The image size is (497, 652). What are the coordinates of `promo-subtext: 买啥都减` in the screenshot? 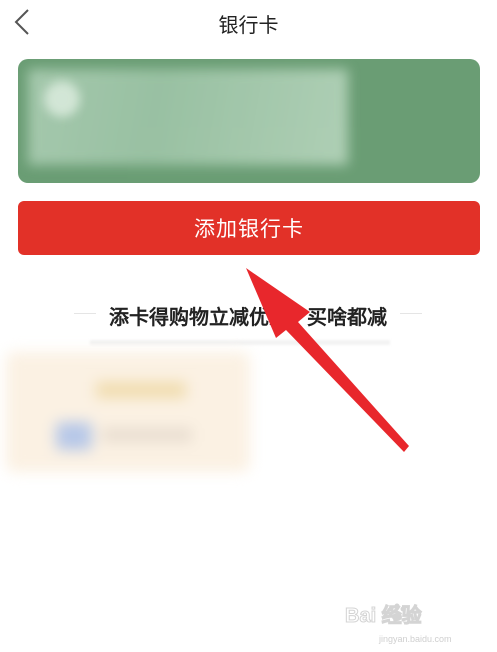 It's located at (347, 317).